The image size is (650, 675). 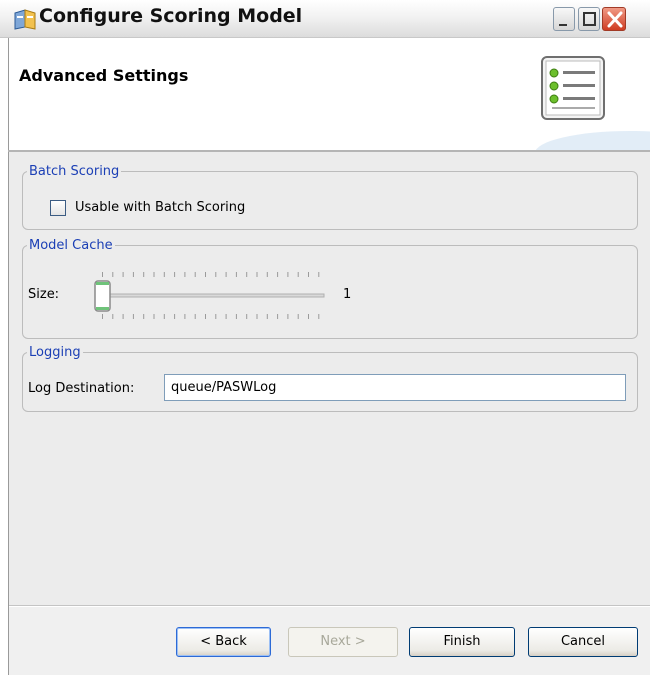 I want to click on finish-button: Finish, so click(x=462, y=642).